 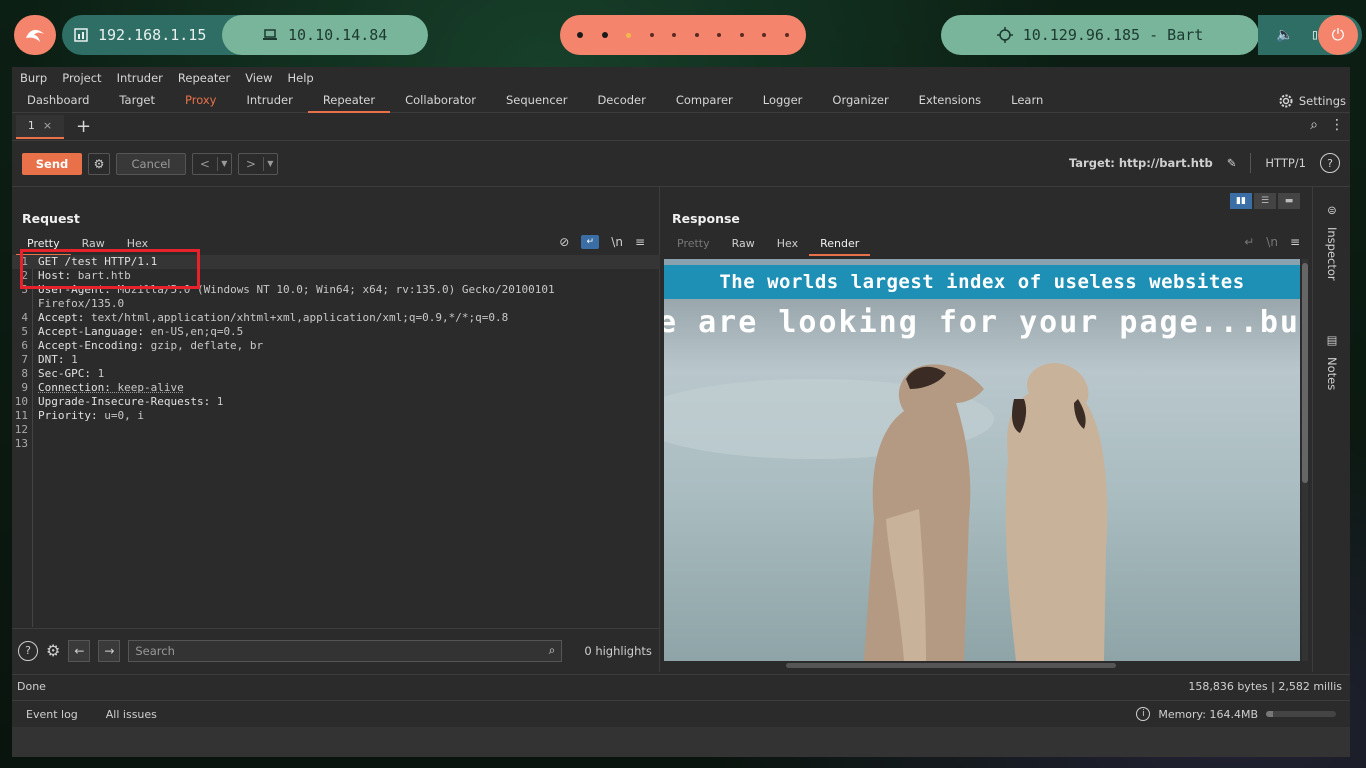 What do you see at coordinates (1285, 163) in the screenshot?
I see `protocol-label: HTTP/1` at bounding box center [1285, 163].